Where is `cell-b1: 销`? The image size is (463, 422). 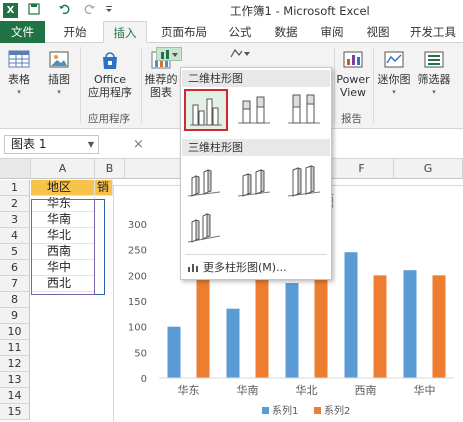 cell-b1: 销 is located at coordinates (104, 188).